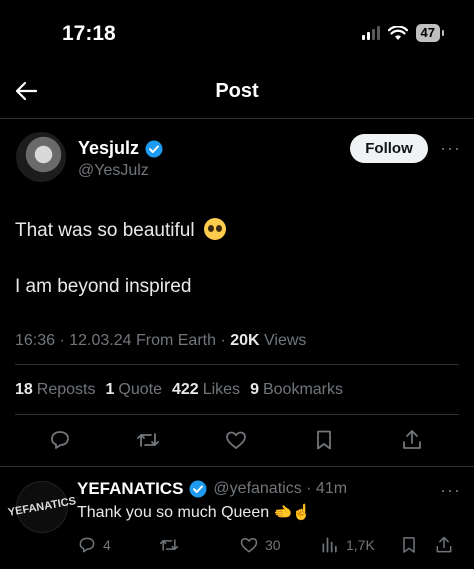 Image resolution: width=474 pixels, height=569 pixels. What do you see at coordinates (113, 171) in the screenshot?
I see `author-handle: @YesJulz` at bounding box center [113, 171].